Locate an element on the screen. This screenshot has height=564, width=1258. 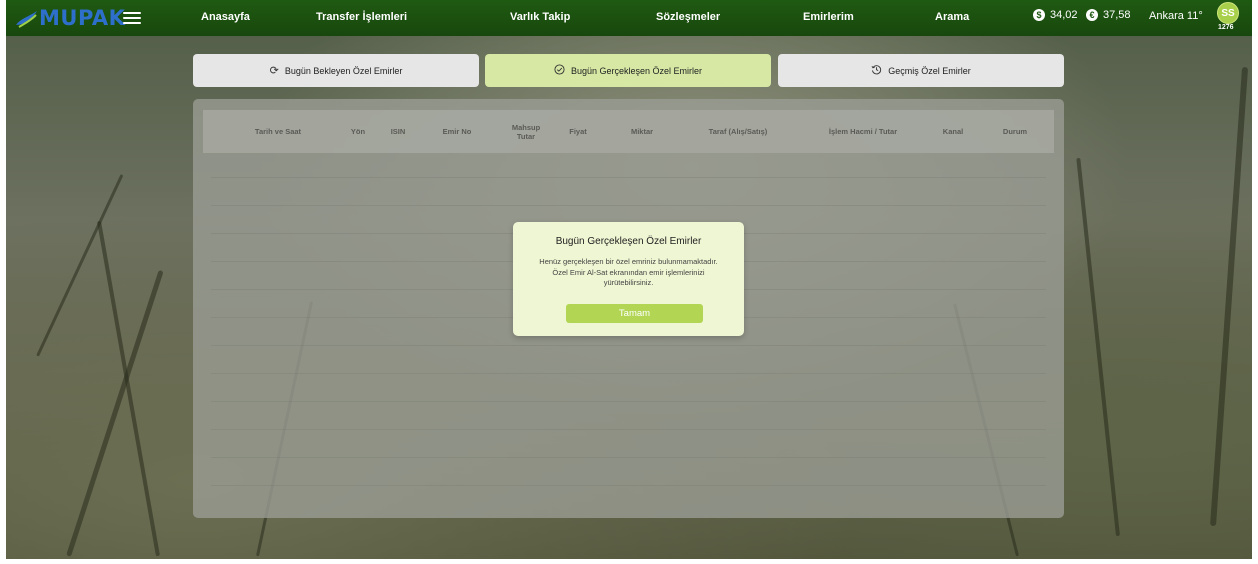
column-header: Tarih ve Saat is located at coordinates (278, 131).